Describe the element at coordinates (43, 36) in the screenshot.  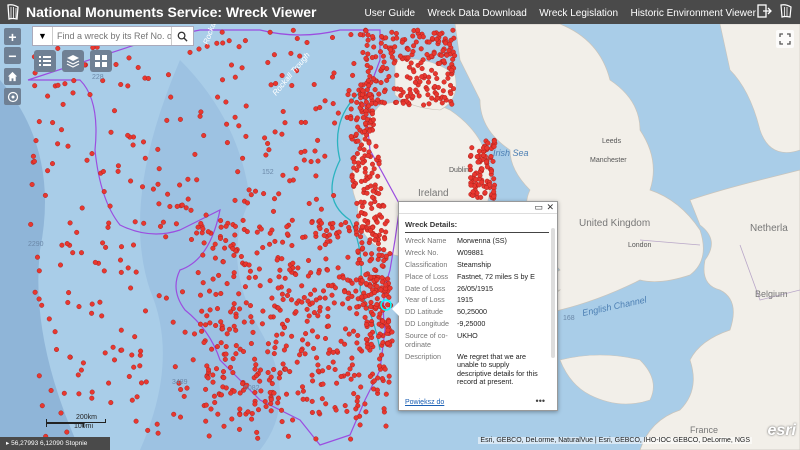
I see `search-source-dropdown: ▼` at that location.